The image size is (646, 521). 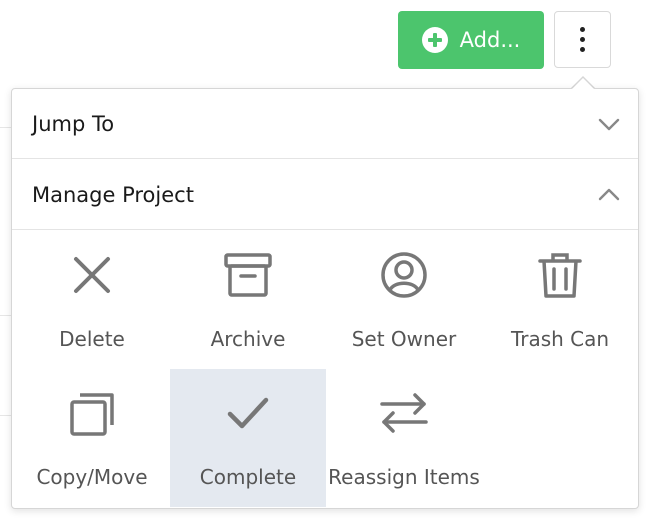 I want to click on jump-to-label: Jump To, so click(x=73, y=123).